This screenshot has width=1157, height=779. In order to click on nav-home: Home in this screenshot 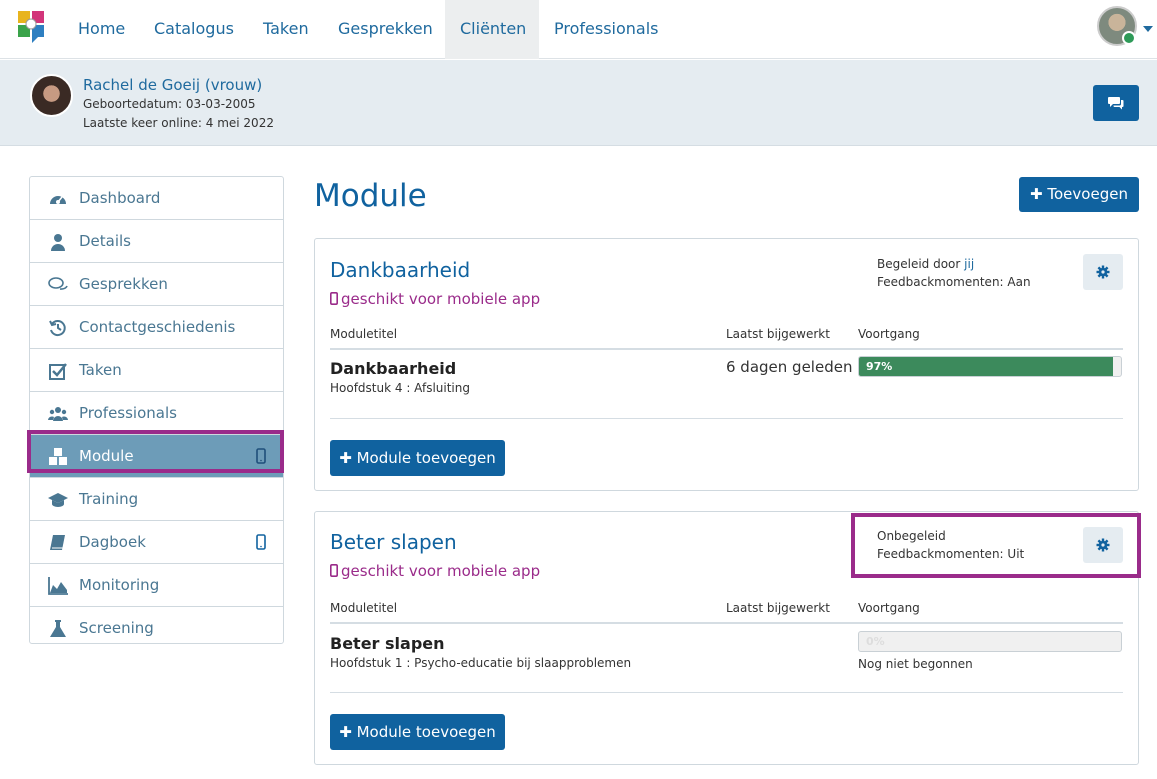, I will do `click(101, 29)`.